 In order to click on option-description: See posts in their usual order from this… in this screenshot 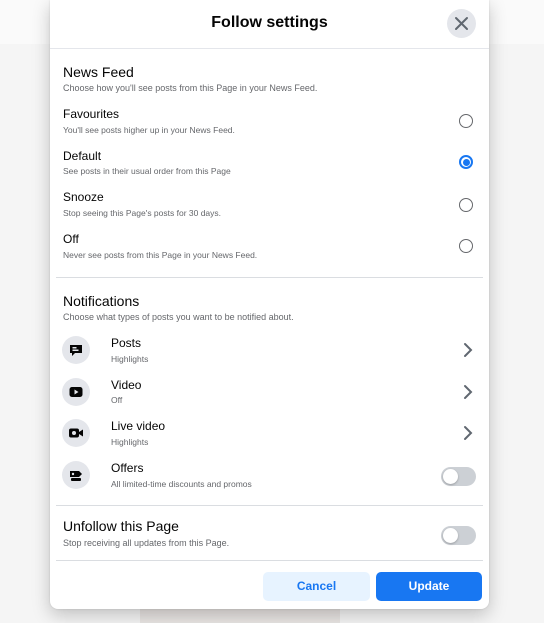, I will do `click(147, 171)`.